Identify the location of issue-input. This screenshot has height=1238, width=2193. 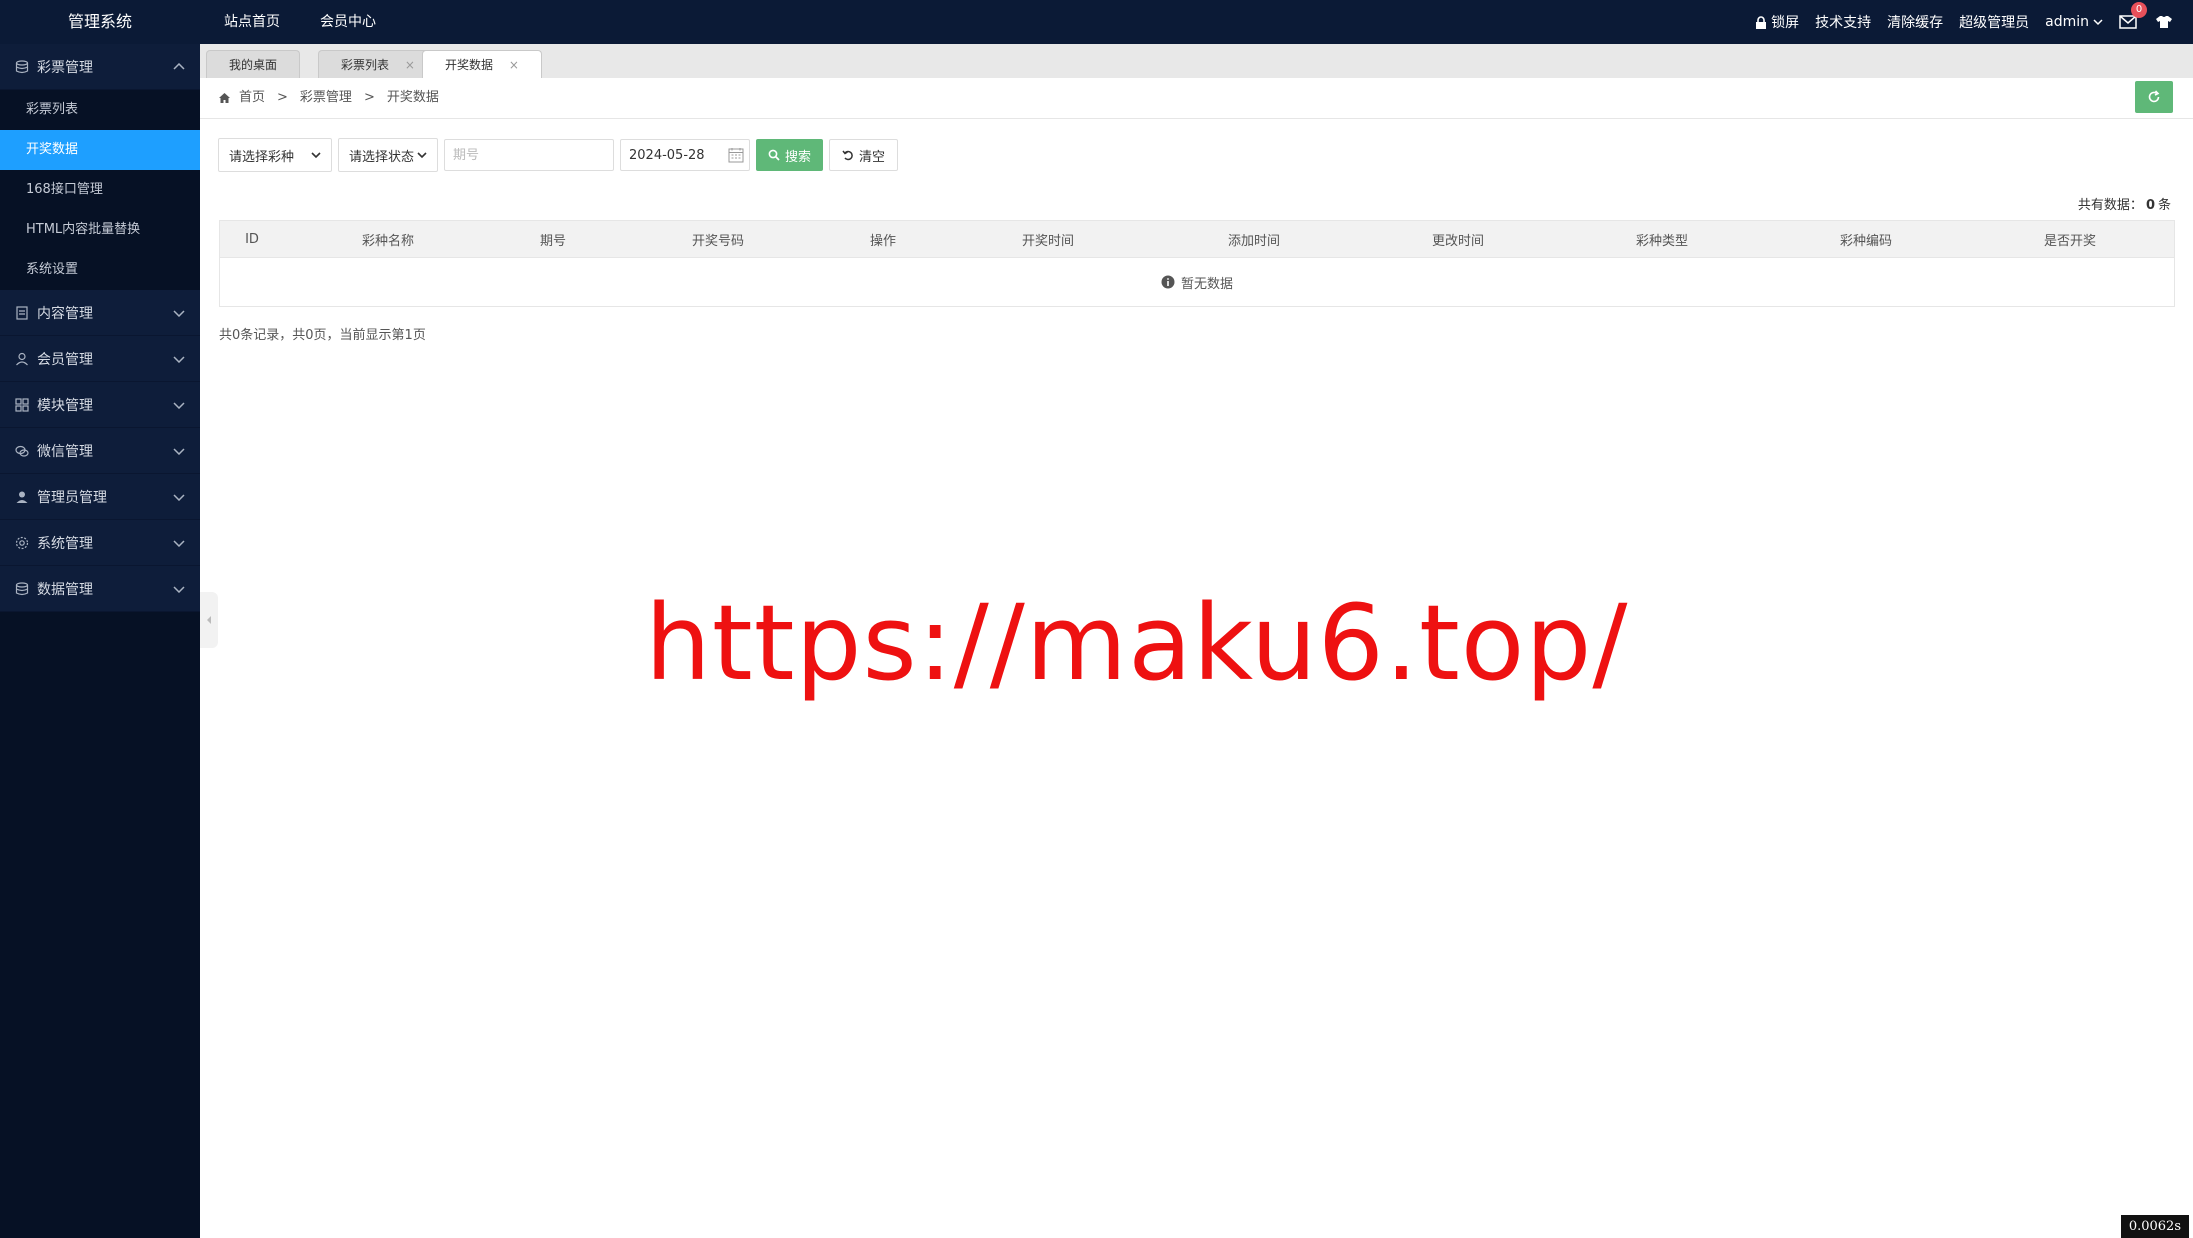
(529, 155).